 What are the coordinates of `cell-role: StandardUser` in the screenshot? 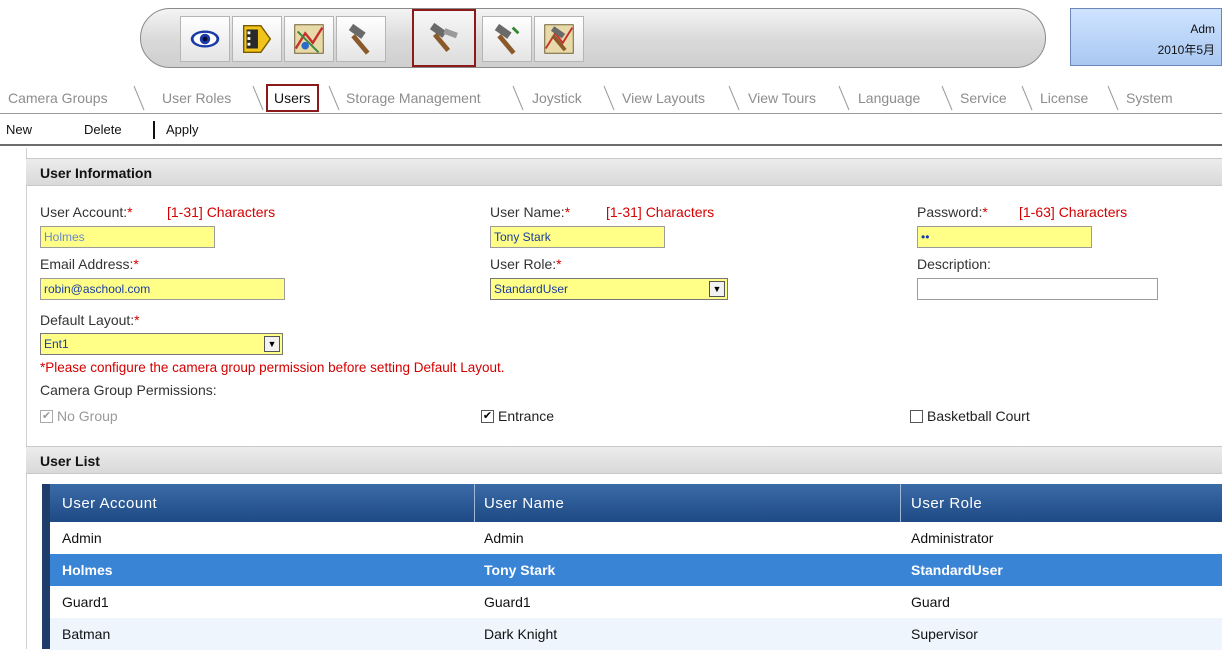 It's located at (957, 570).